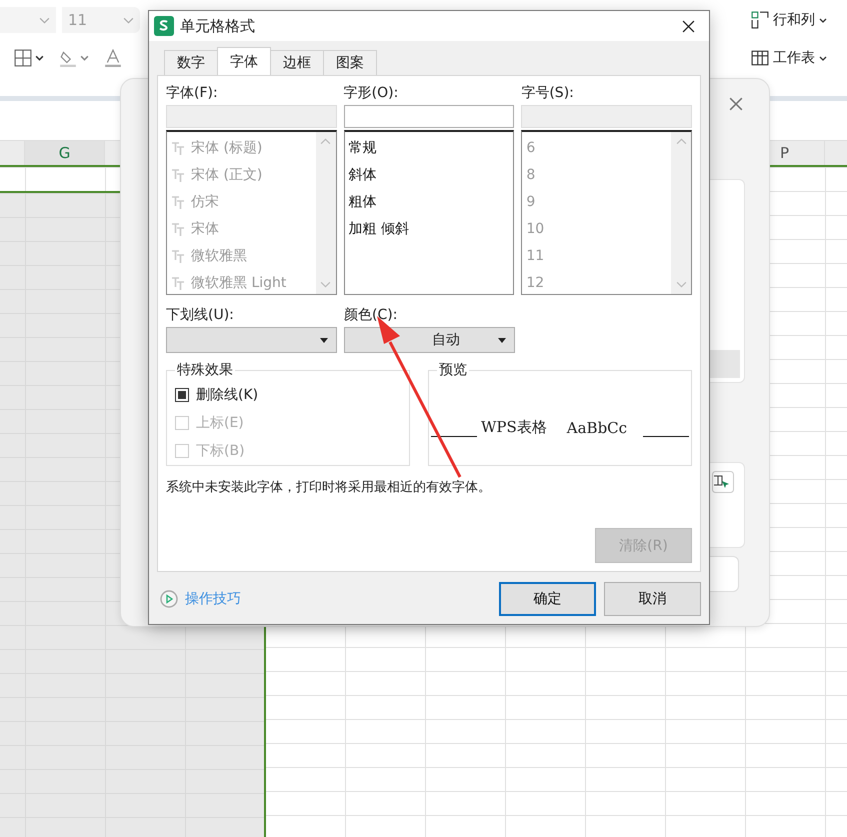 The image size is (847, 837). What do you see at coordinates (789, 20) in the screenshot?
I see `rows-columns-button: 行和列` at bounding box center [789, 20].